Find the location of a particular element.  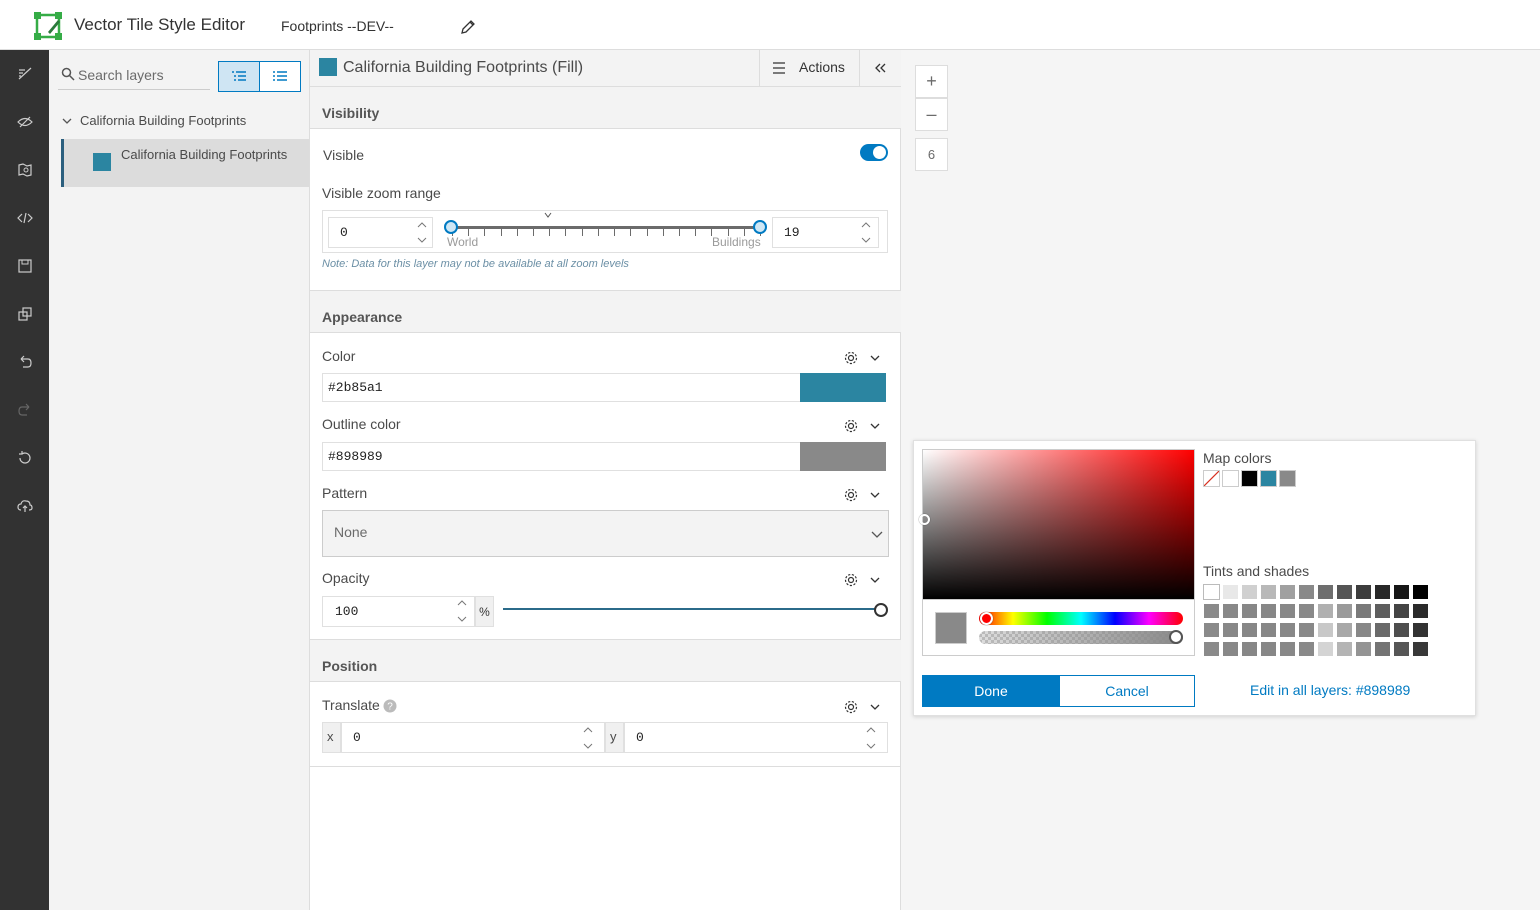

visibility-rail-button is located at coordinates (25, 122).